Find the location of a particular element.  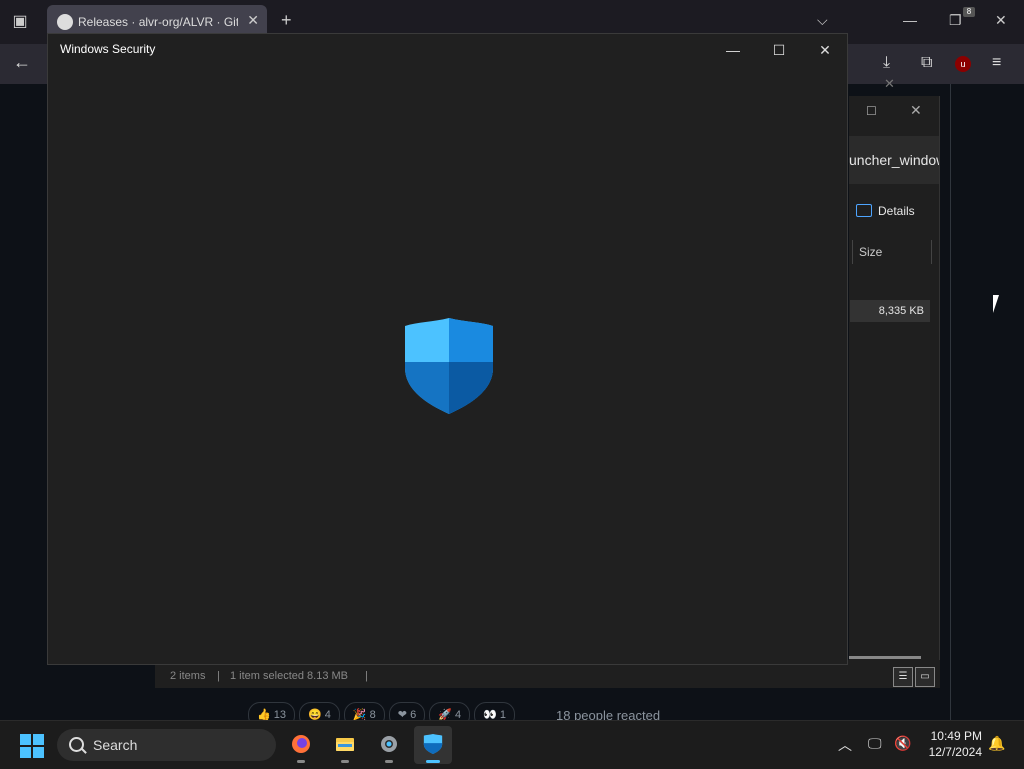

minimize-icon: — is located at coordinates (733, 50).